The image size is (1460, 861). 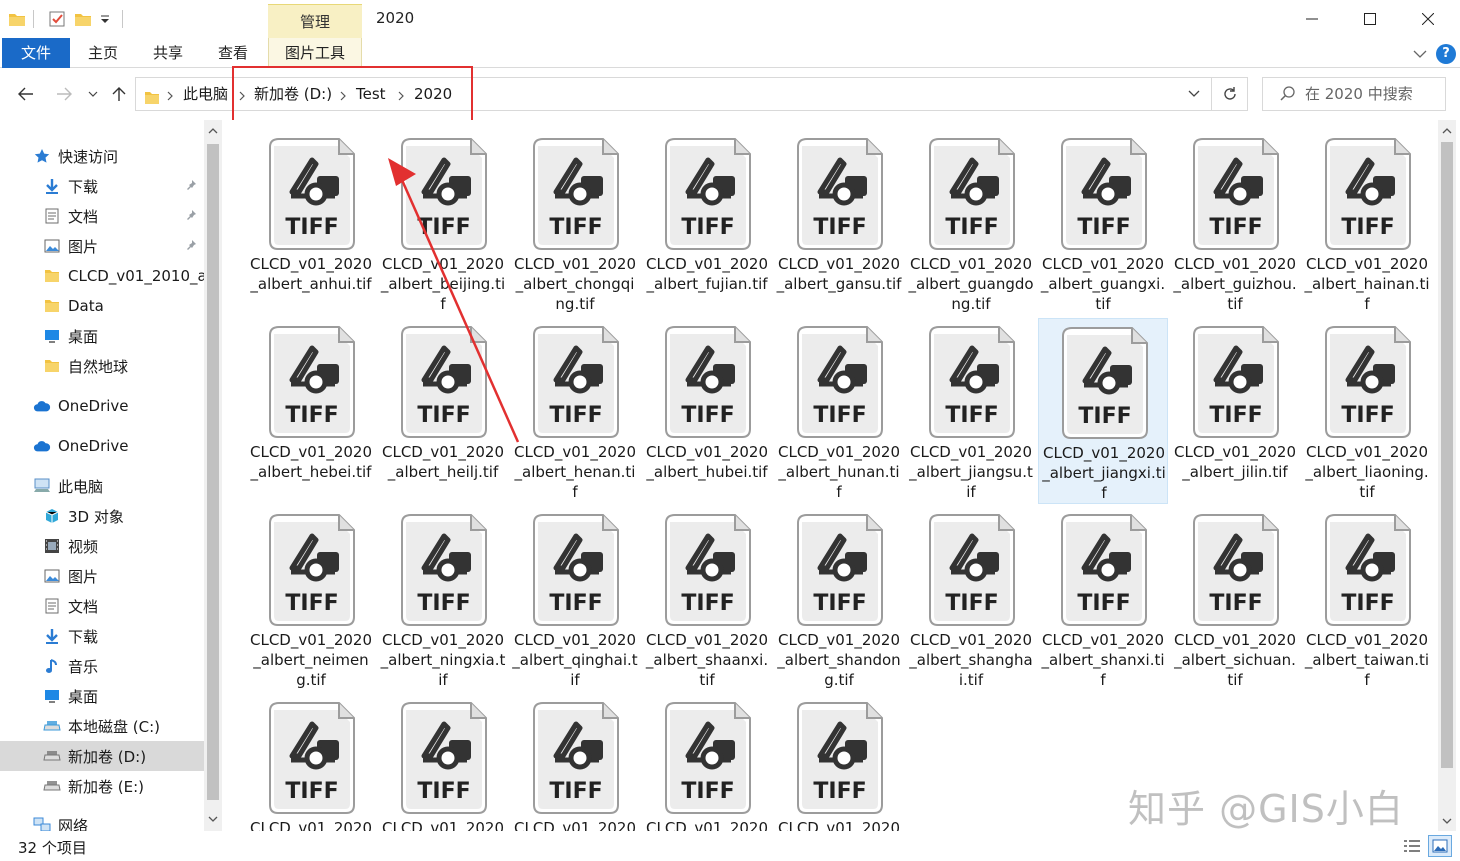 What do you see at coordinates (315, 21) in the screenshot?
I see `manage-context-tab: 管理` at bounding box center [315, 21].